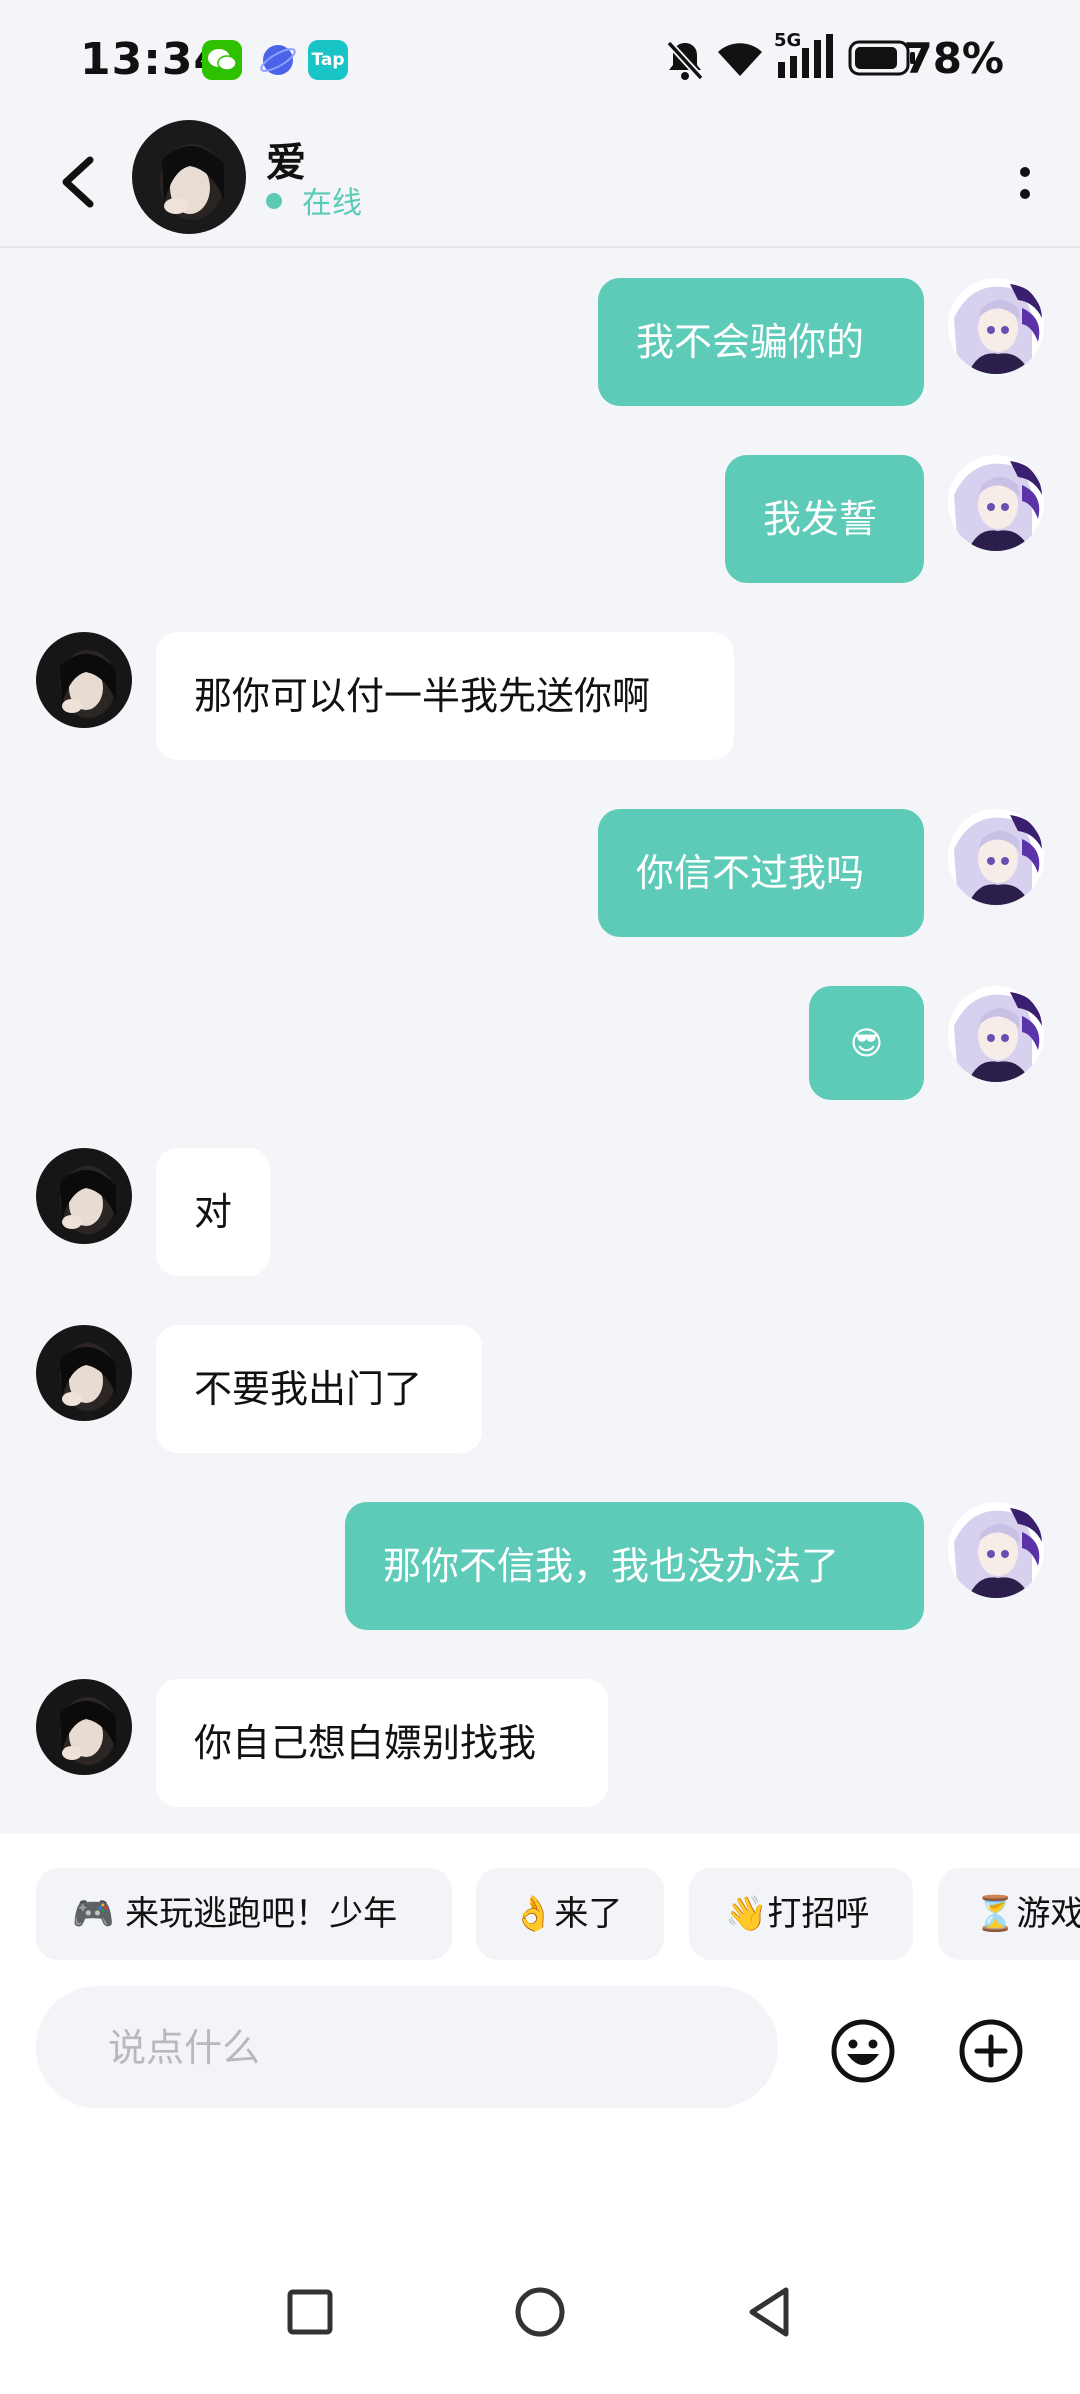 Image resolution: width=1080 pixels, height=2394 pixels. I want to click on message-bubble: 不要我出门了, so click(319, 1389).